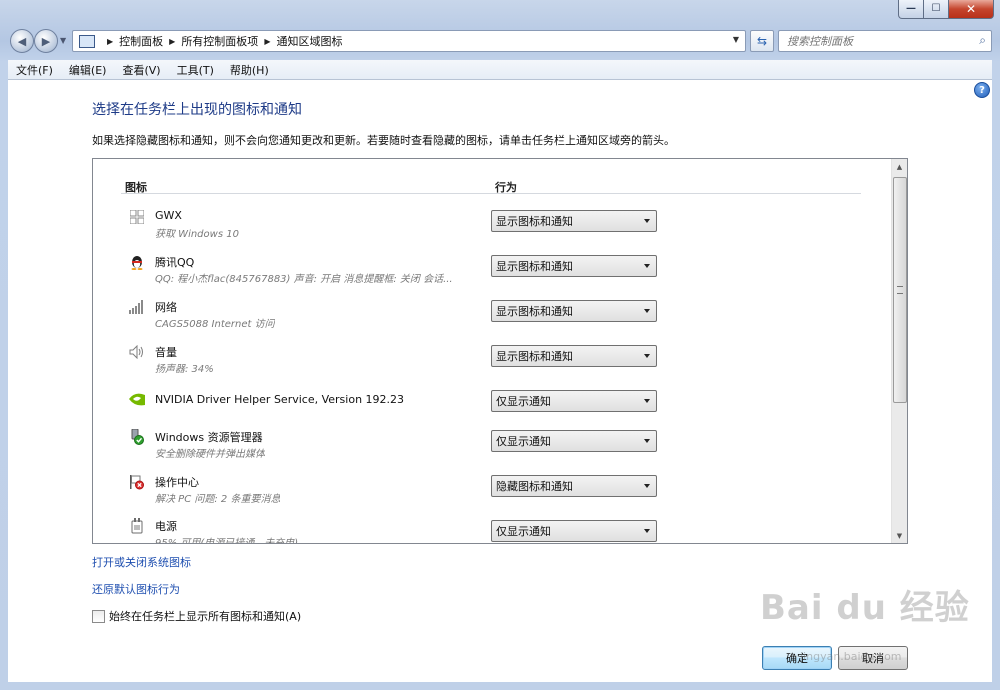 This screenshot has width=1000, height=690. What do you see at coordinates (215, 324) in the screenshot?
I see `row-description: CAGS5088 Internet 访问` at bounding box center [215, 324].